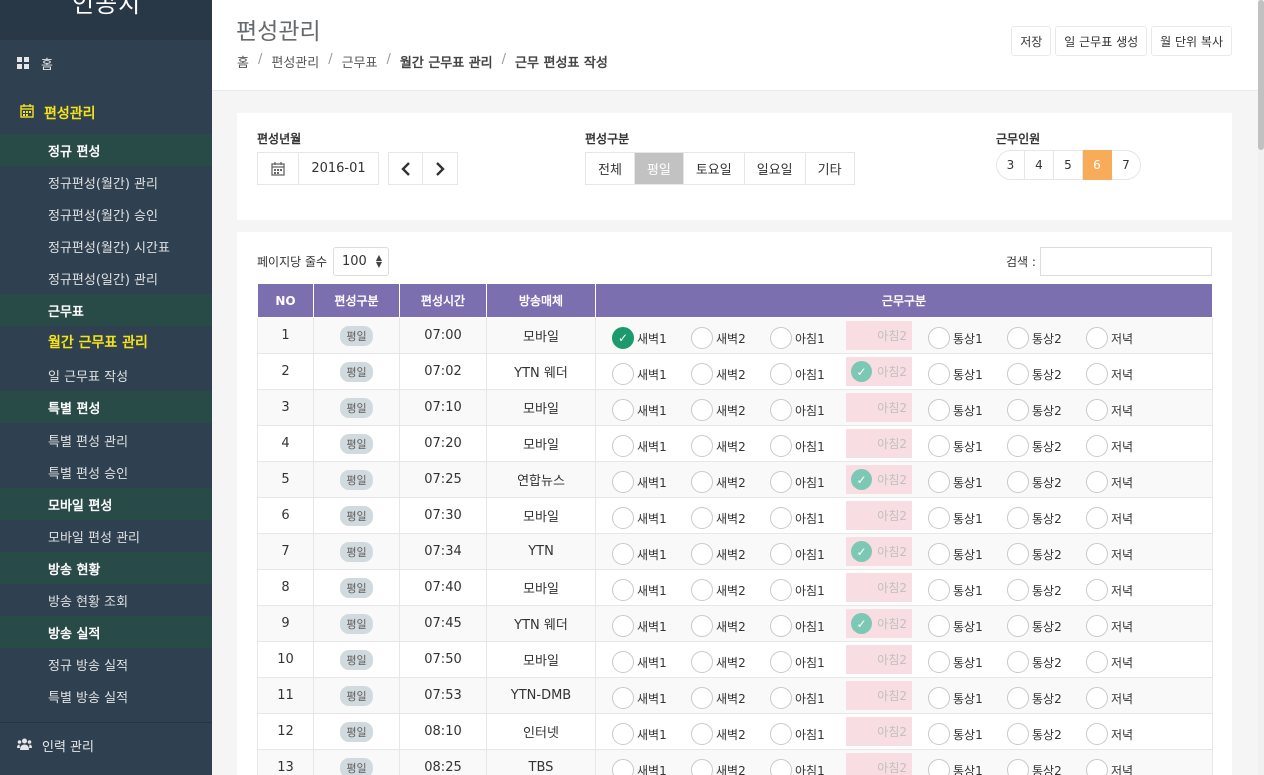  Describe the element at coordinates (1097, 165) in the screenshot. I see `staff-count-option: 6` at that location.